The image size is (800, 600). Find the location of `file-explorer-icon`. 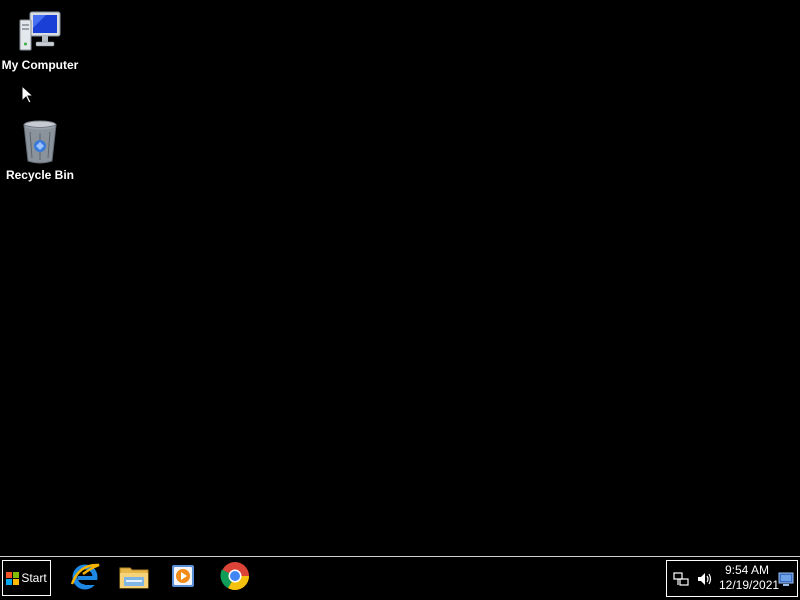

file-explorer-icon is located at coordinates (134, 578).